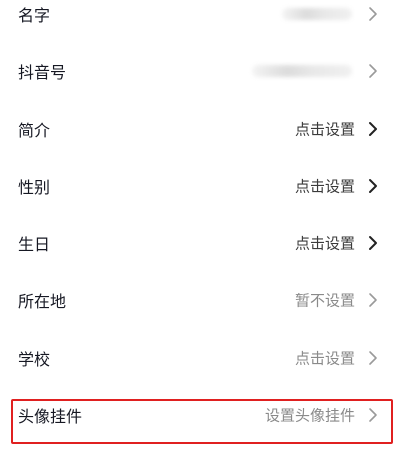  What do you see at coordinates (324, 129) in the screenshot?
I see `row-bio-value: 点击设置` at bounding box center [324, 129].